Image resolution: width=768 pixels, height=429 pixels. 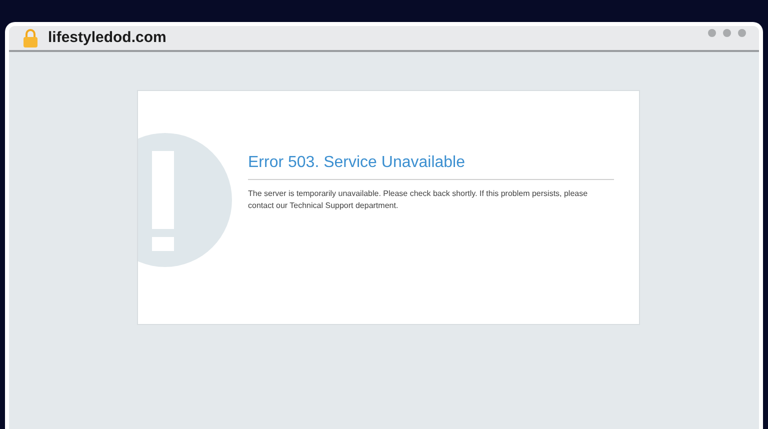 I want to click on error-title: Error 503. Service Unavailable, so click(x=431, y=165).